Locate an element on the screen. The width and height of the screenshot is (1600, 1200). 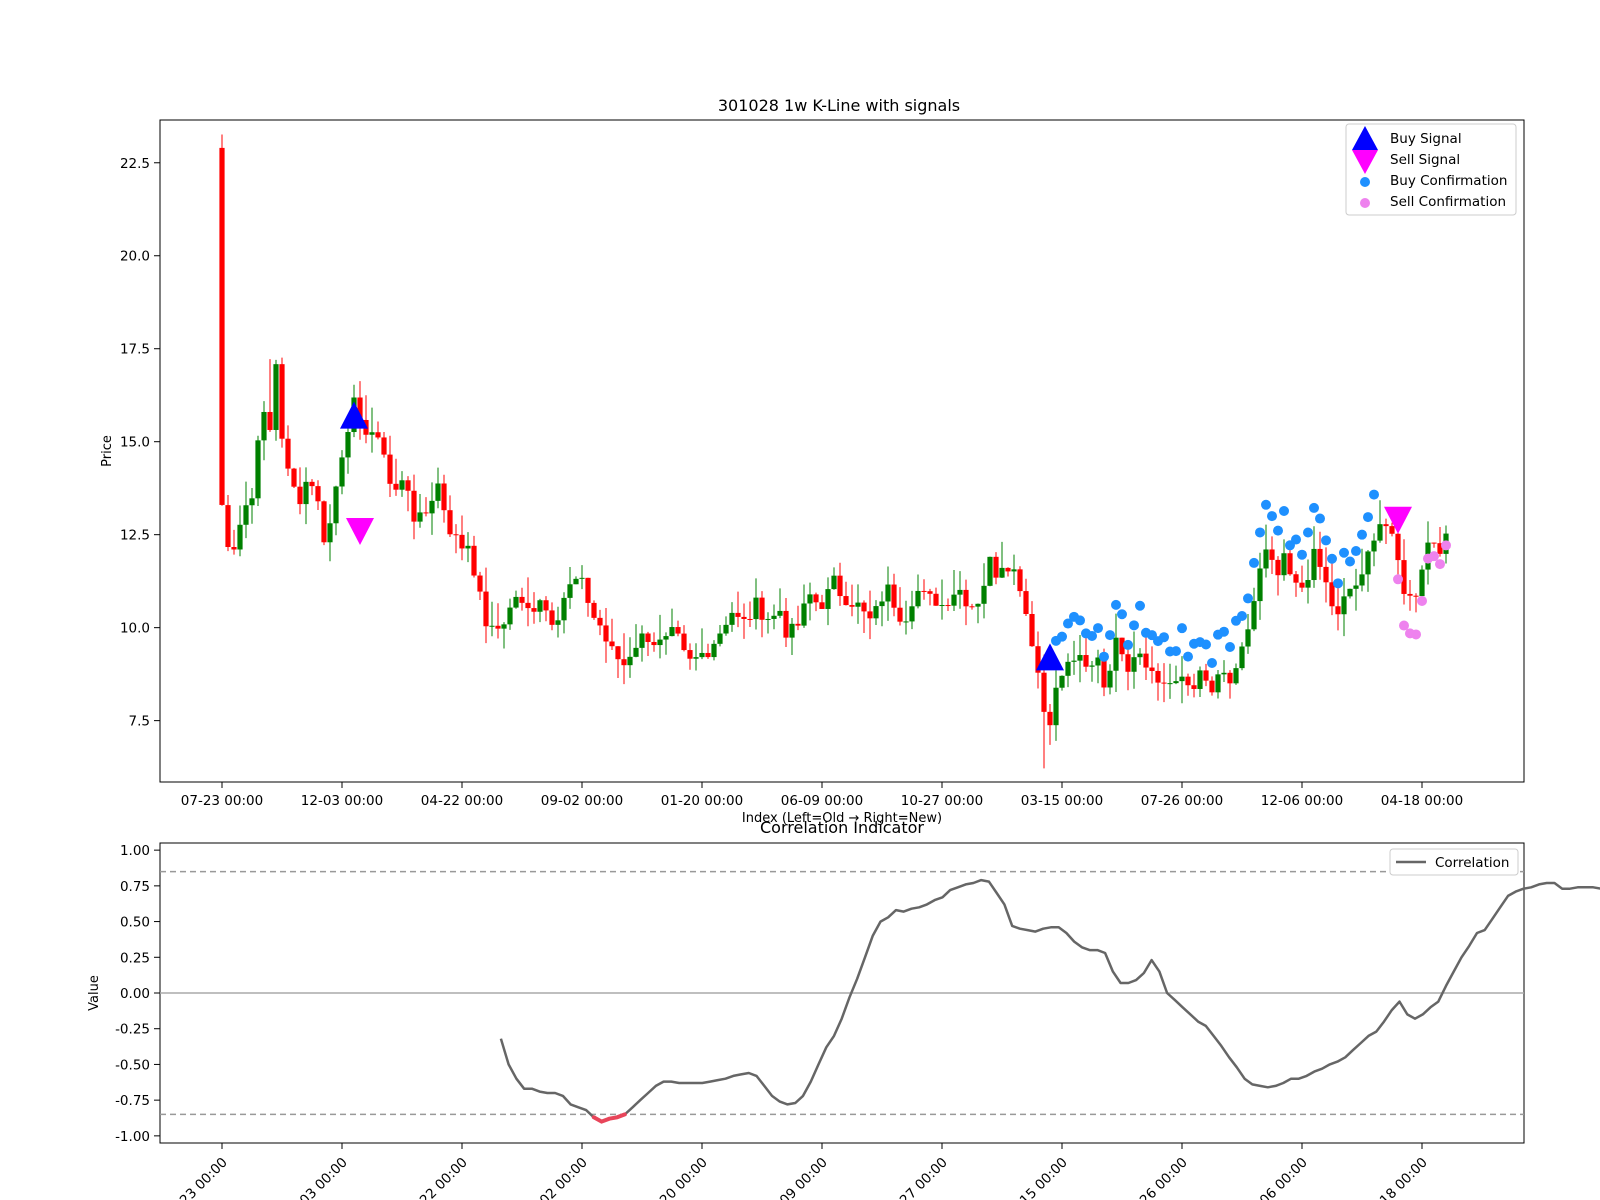
kline-x-tick-label: 04-18 00:00 is located at coordinates (1422, 801).